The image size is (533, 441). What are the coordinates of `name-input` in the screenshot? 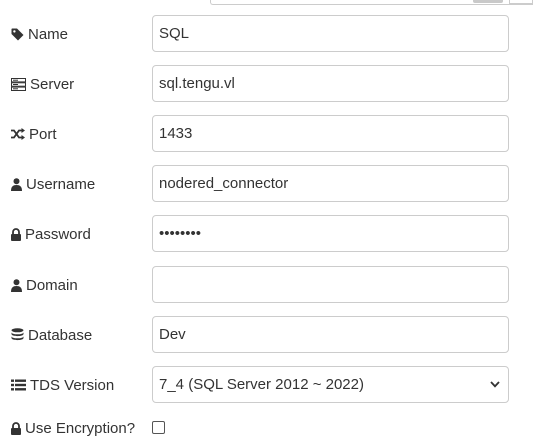 It's located at (330, 33).